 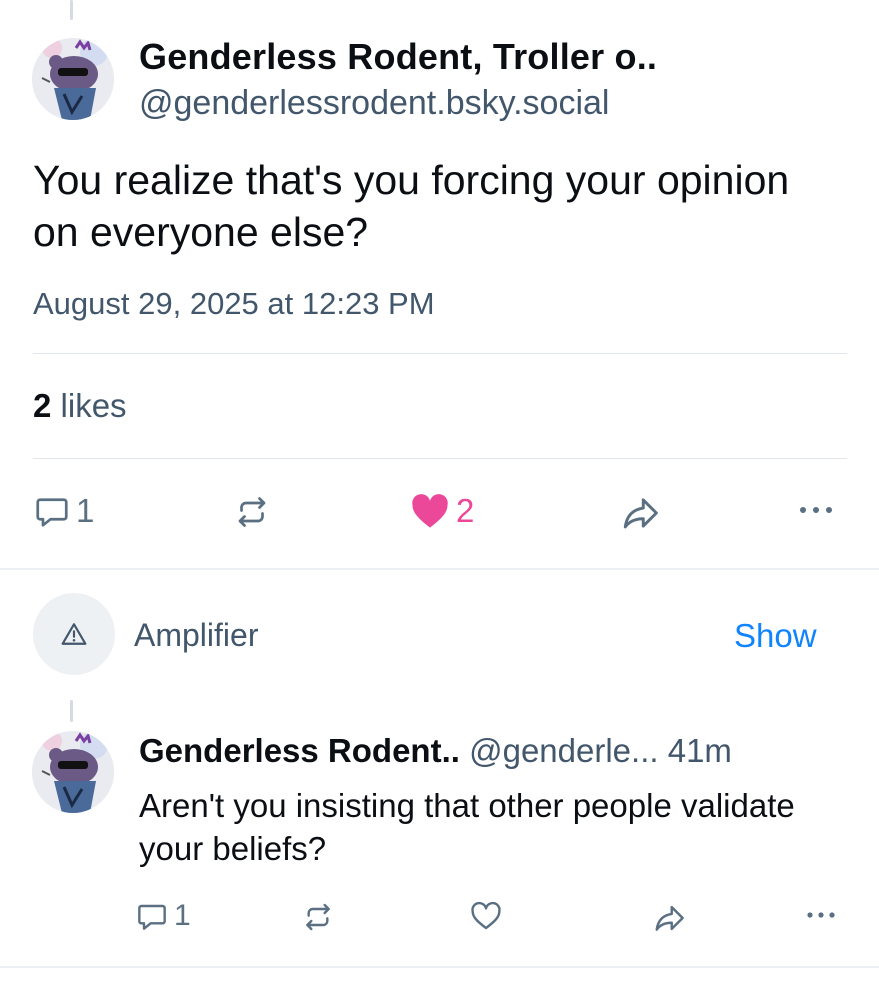 What do you see at coordinates (234, 303) in the screenshot?
I see `main-post-timestamp: August 29, 2025 at 12:23 PM` at bounding box center [234, 303].